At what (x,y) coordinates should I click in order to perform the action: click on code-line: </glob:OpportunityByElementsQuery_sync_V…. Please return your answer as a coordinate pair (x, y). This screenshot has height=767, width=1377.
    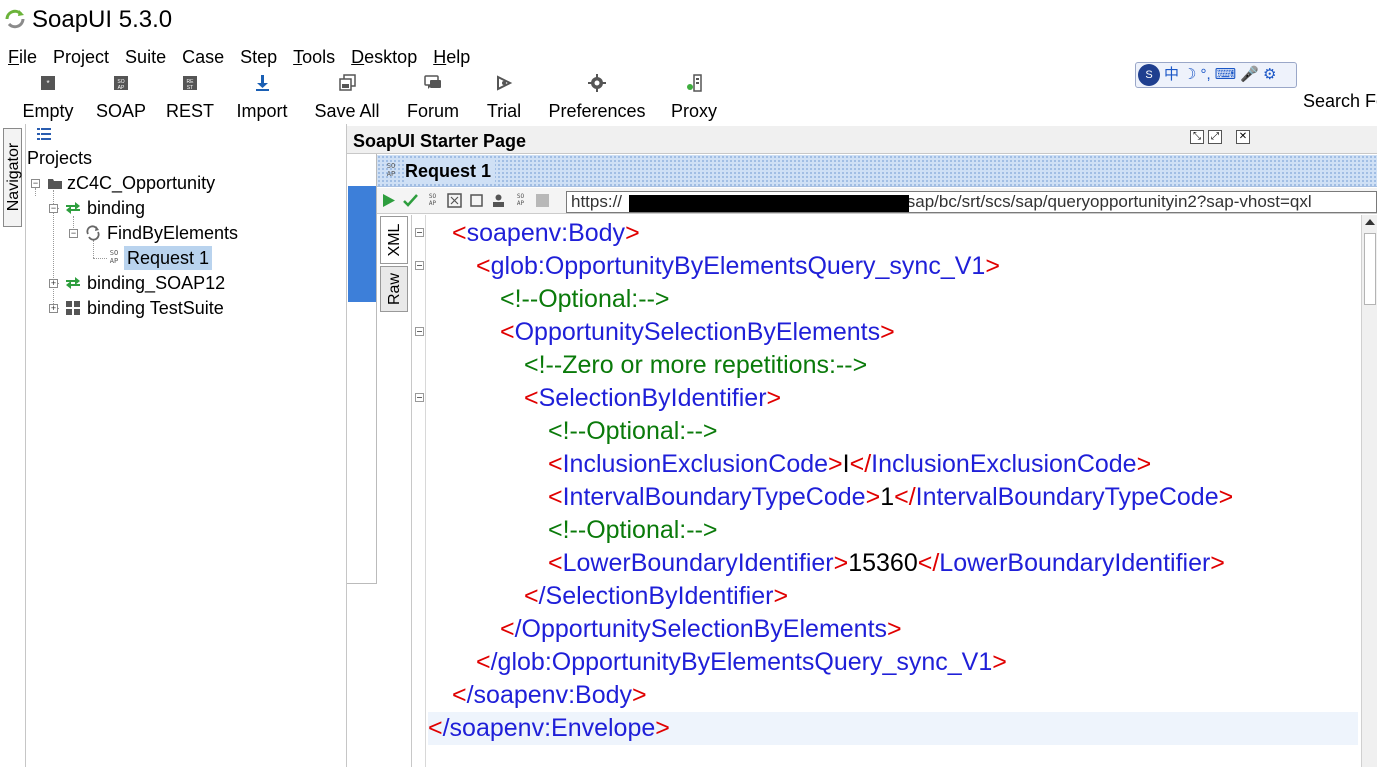
    Looking at the image, I should click on (741, 662).